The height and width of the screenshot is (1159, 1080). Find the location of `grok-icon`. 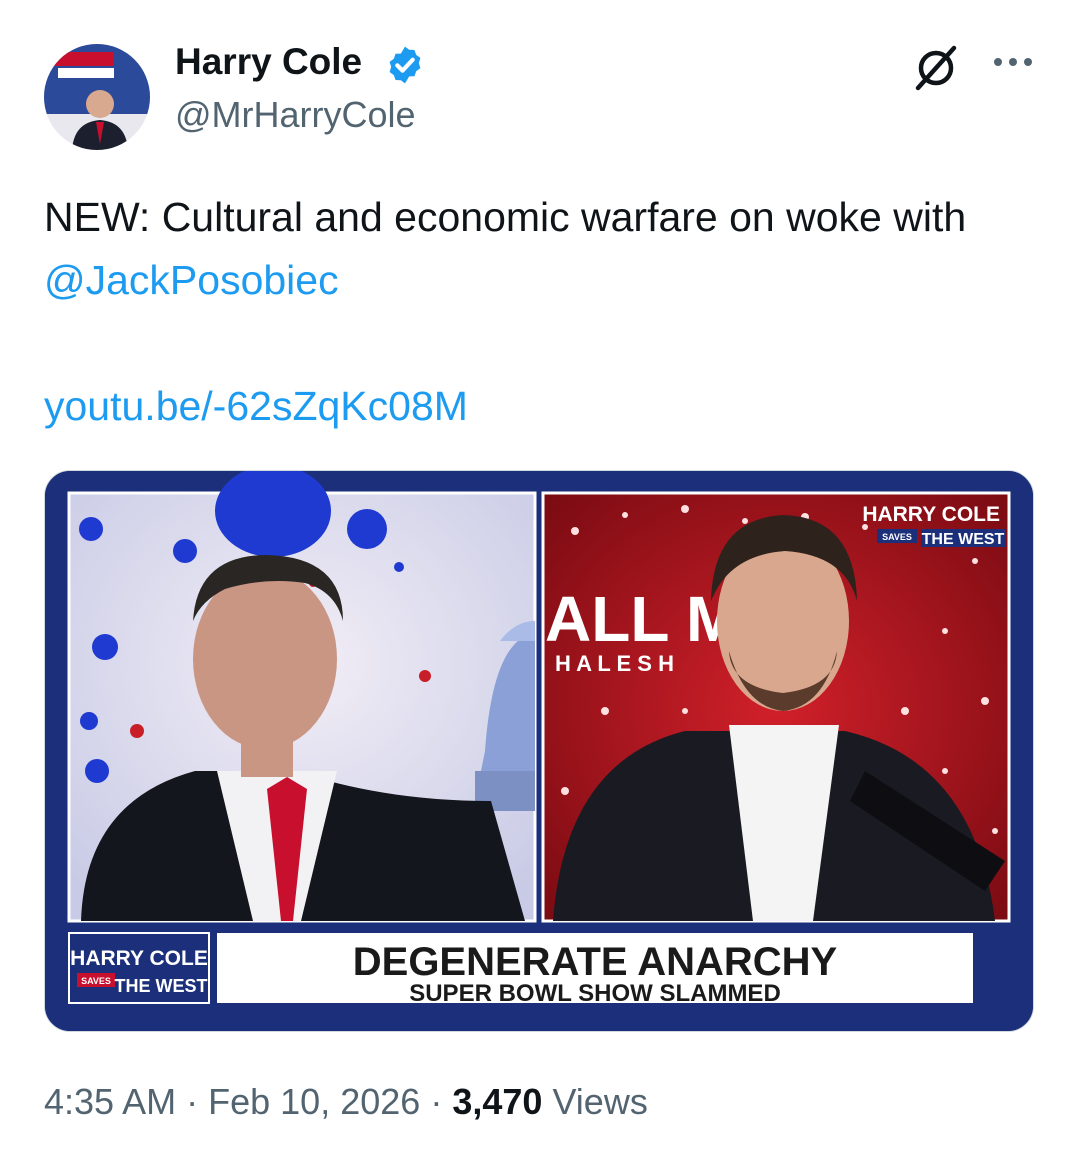

grok-icon is located at coordinates (937, 67).